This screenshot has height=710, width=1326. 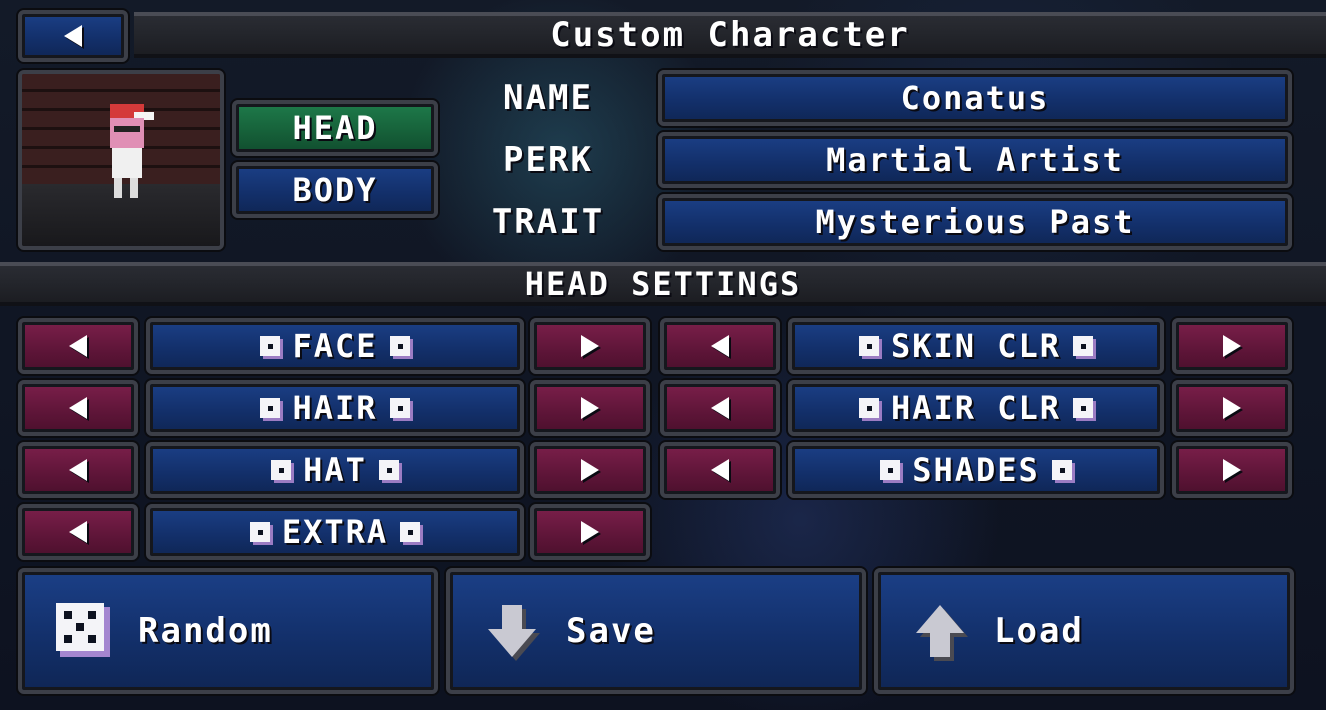 I want to click on character-preview, so click(x=121, y=160).